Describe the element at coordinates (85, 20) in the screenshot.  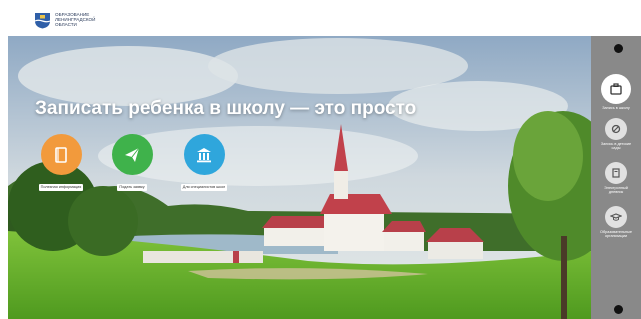
I see `logo-text: ОБРАЗОВАНИЕ ЛЕНИНГРАДСКОЙ ОБЛАСТИ` at that location.